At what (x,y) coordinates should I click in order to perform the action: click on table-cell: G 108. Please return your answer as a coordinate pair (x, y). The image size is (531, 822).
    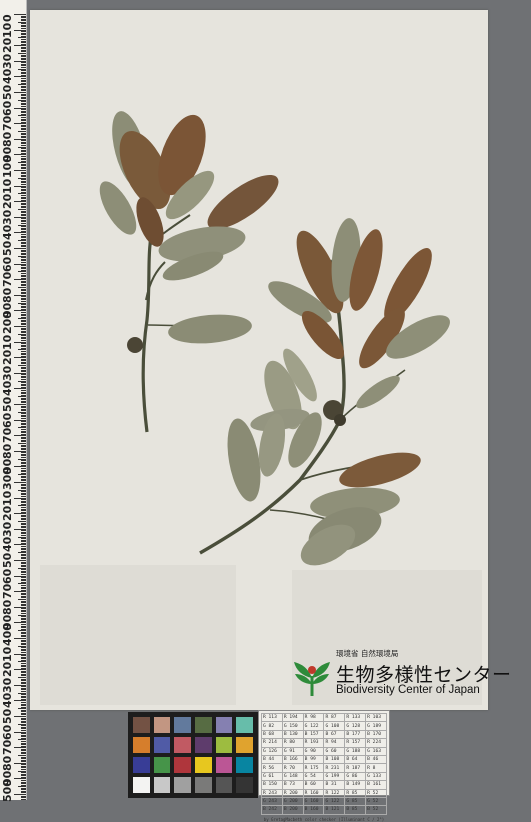
    Looking at the image, I should click on (334, 726).